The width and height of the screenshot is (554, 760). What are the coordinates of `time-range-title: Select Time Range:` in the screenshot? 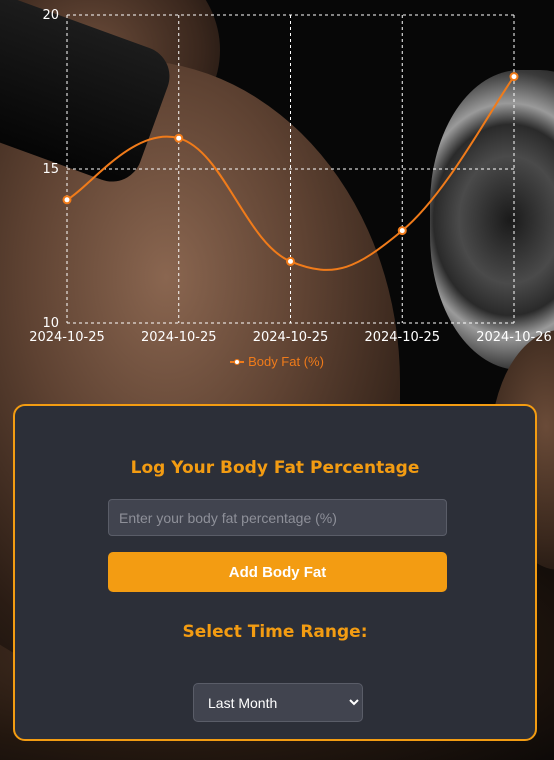 It's located at (275, 632).